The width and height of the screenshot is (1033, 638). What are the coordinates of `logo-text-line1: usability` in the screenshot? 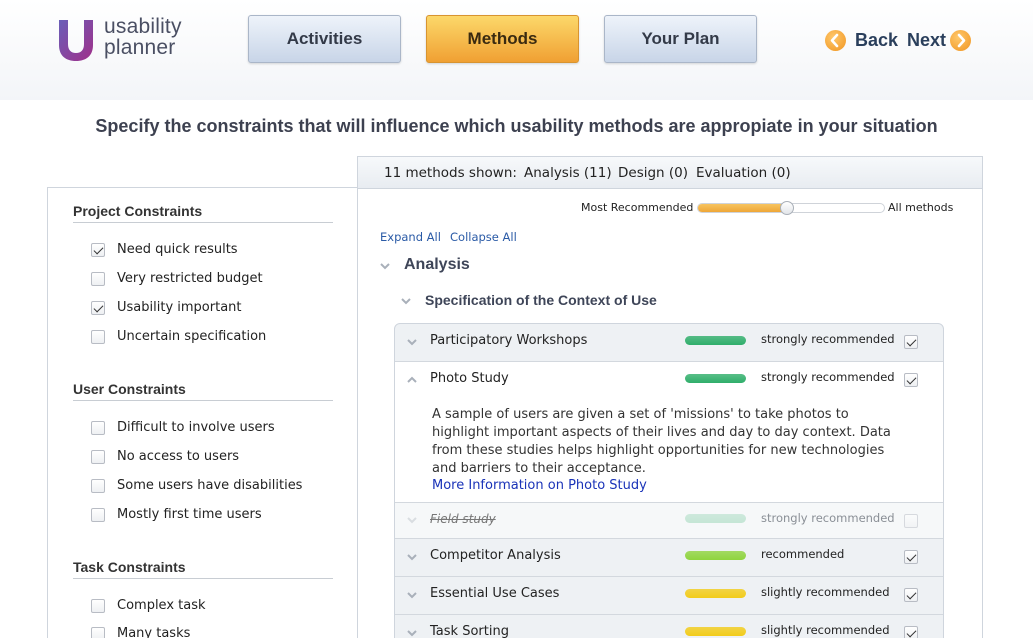 It's located at (143, 26).